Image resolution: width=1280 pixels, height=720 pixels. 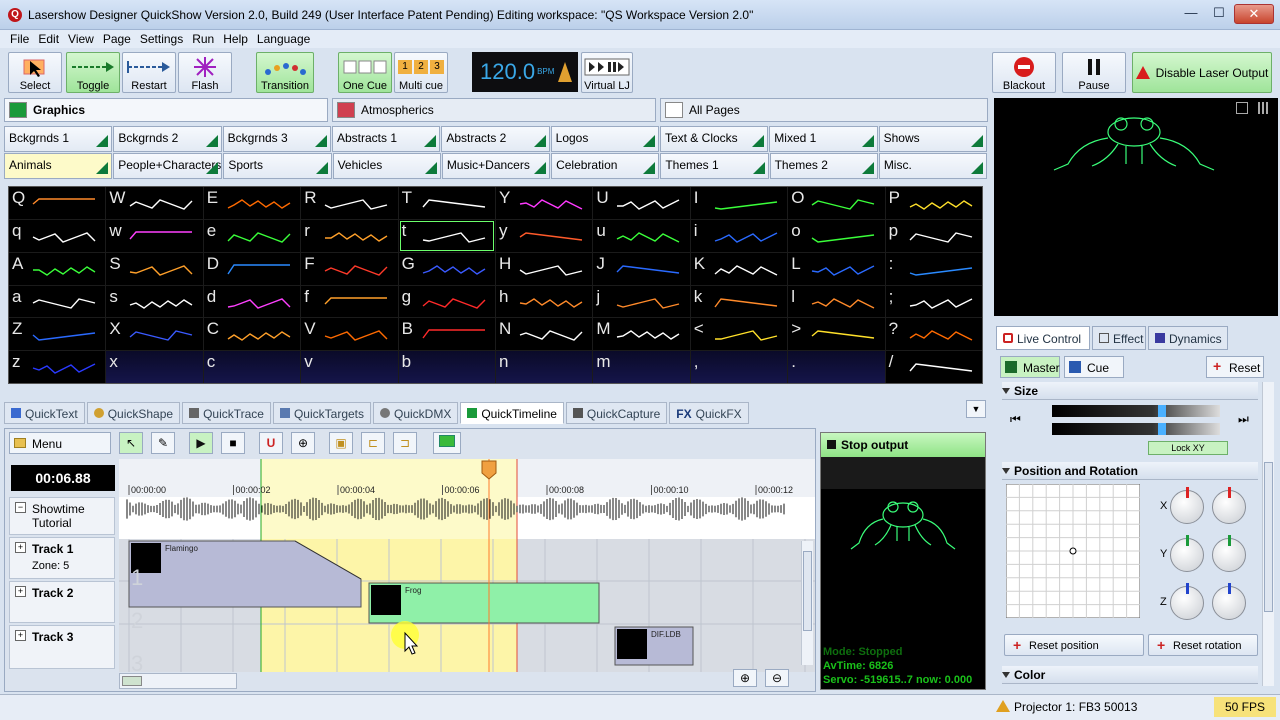 What do you see at coordinates (62, 516) in the screenshot?
I see `showtime-track-label: − Showtime Tutorial` at bounding box center [62, 516].